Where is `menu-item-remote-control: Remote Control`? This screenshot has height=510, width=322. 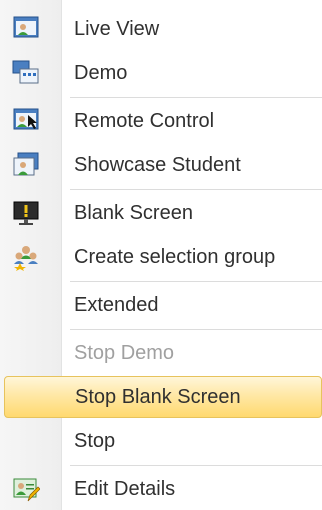
menu-item-remote-control: Remote Control is located at coordinates (163, 121).